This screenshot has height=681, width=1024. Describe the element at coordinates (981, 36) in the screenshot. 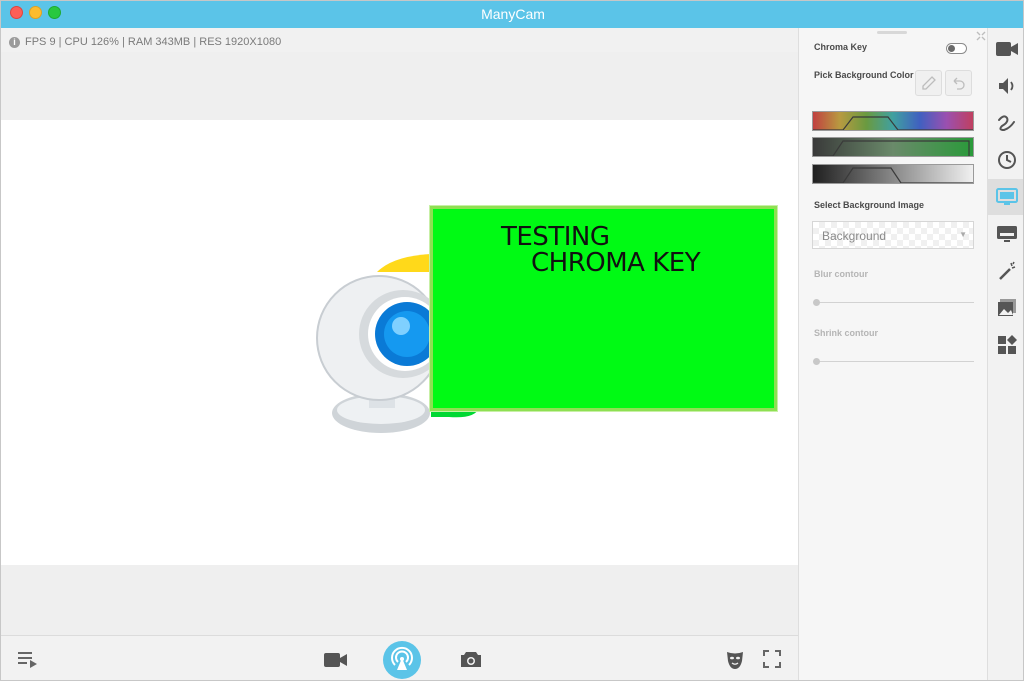

I see `collapse-panel-icon` at that location.